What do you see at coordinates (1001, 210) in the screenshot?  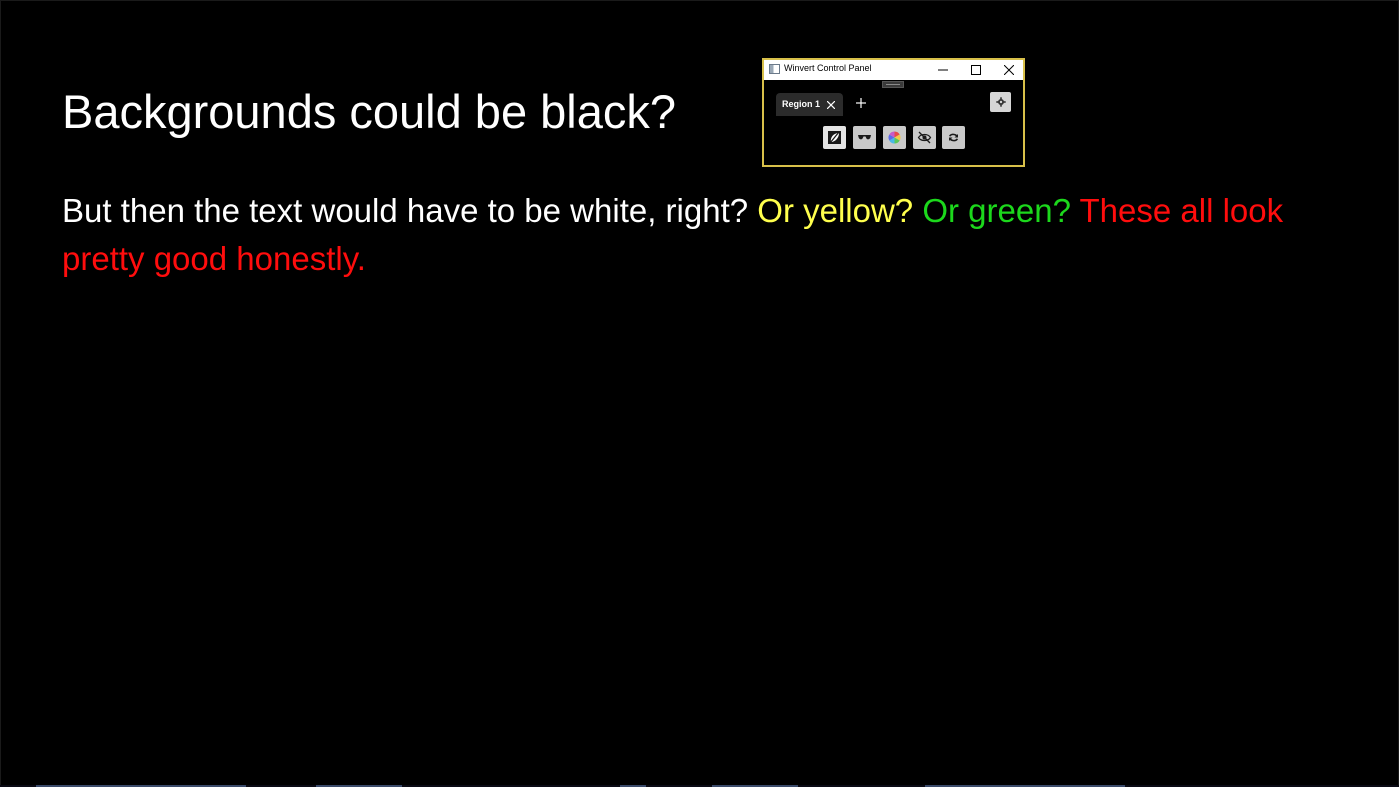 I see `body-text-green: Or green?` at bounding box center [1001, 210].